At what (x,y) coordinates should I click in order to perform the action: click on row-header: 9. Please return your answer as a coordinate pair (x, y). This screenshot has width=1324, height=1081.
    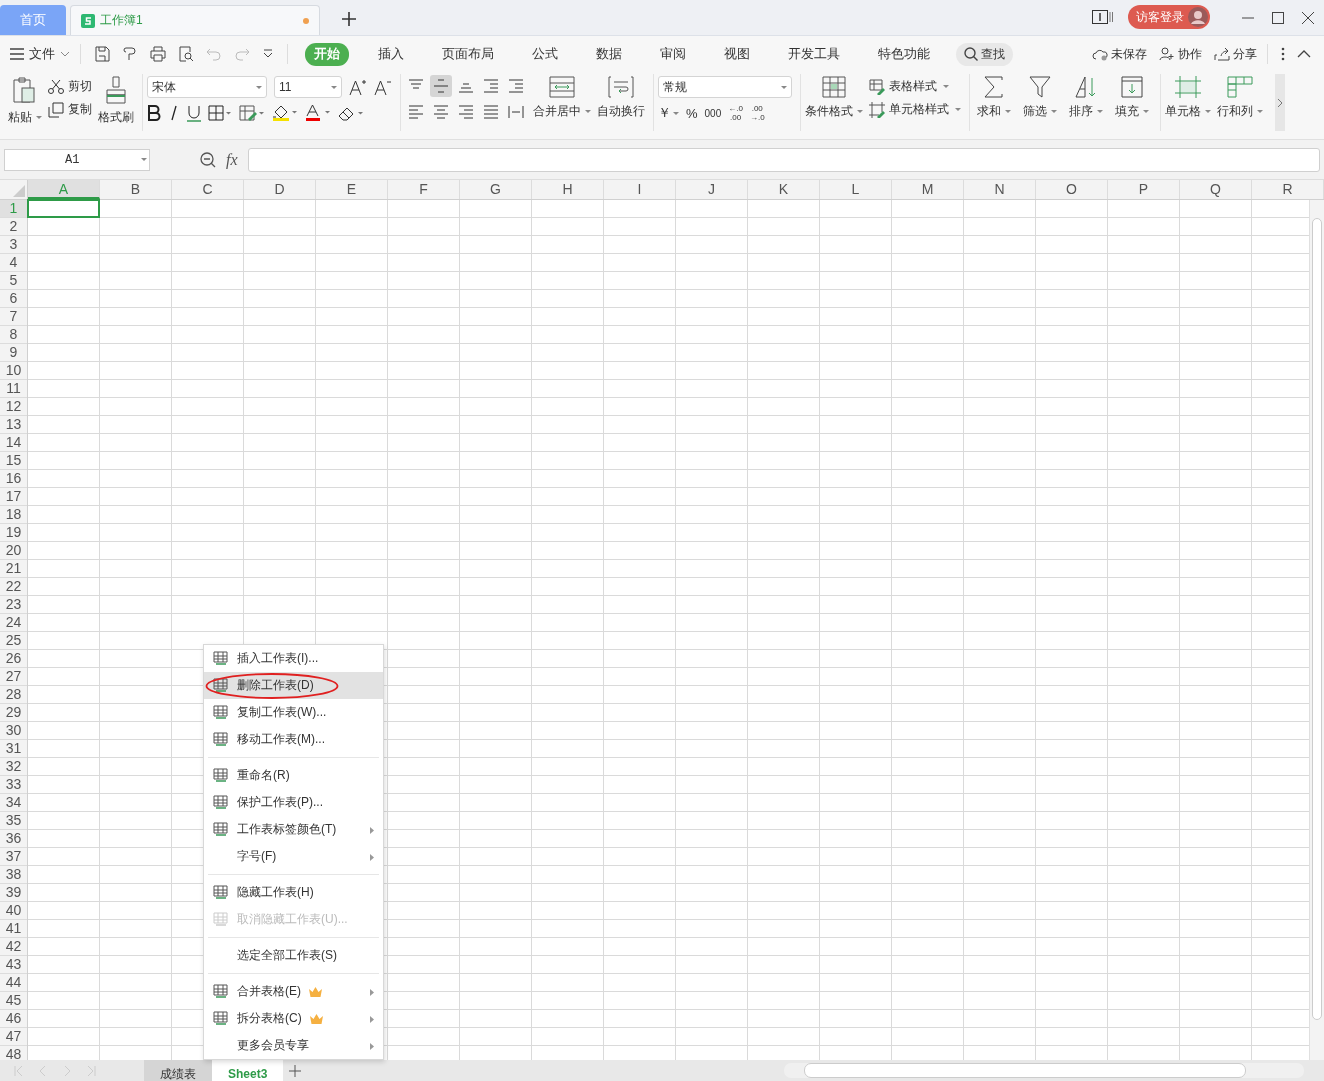
    Looking at the image, I should click on (13, 353).